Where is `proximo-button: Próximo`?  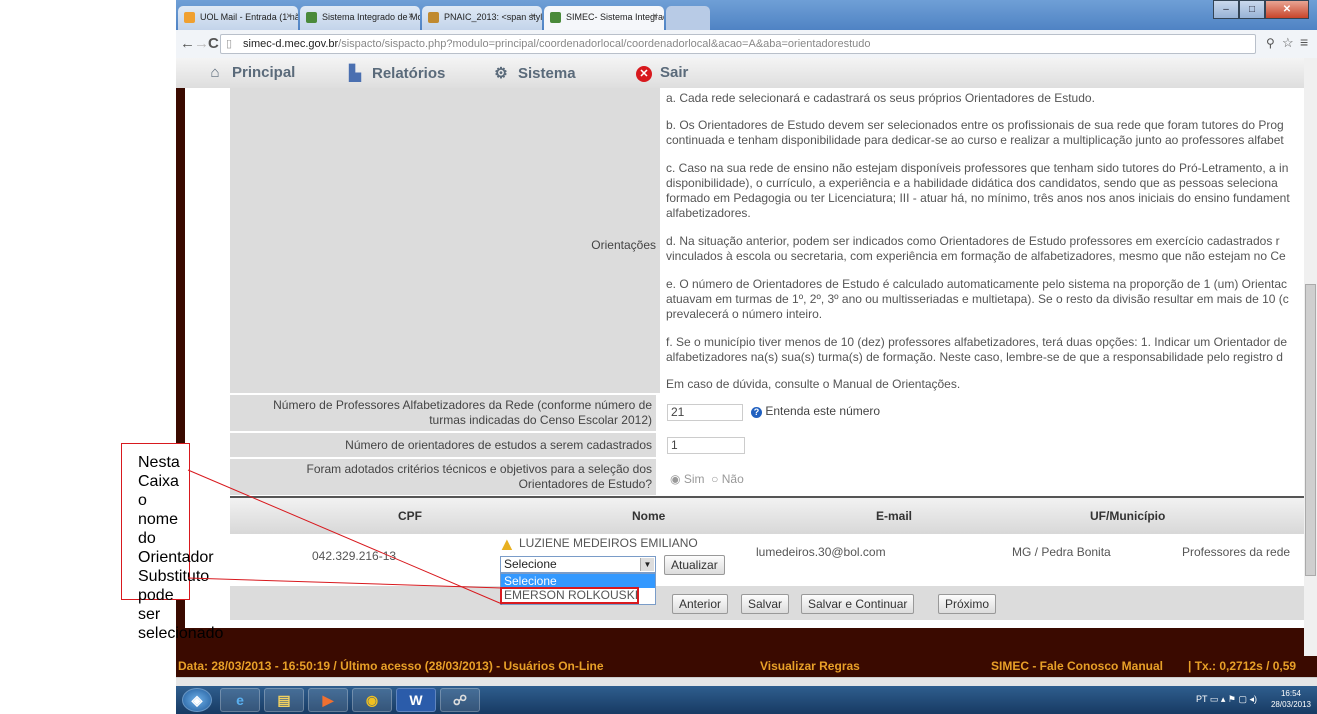
proximo-button: Próximo is located at coordinates (967, 604).